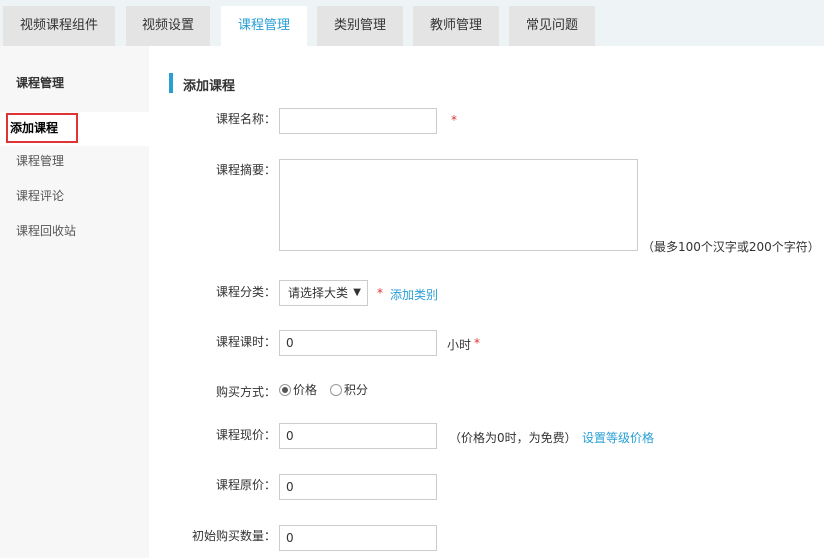 The width and height of the screenshot is (824, 558). What do you see at coordinates (356, 390) in the screenshot?
I see `radio-label-points: 积分` at bounding box center [356, 390].